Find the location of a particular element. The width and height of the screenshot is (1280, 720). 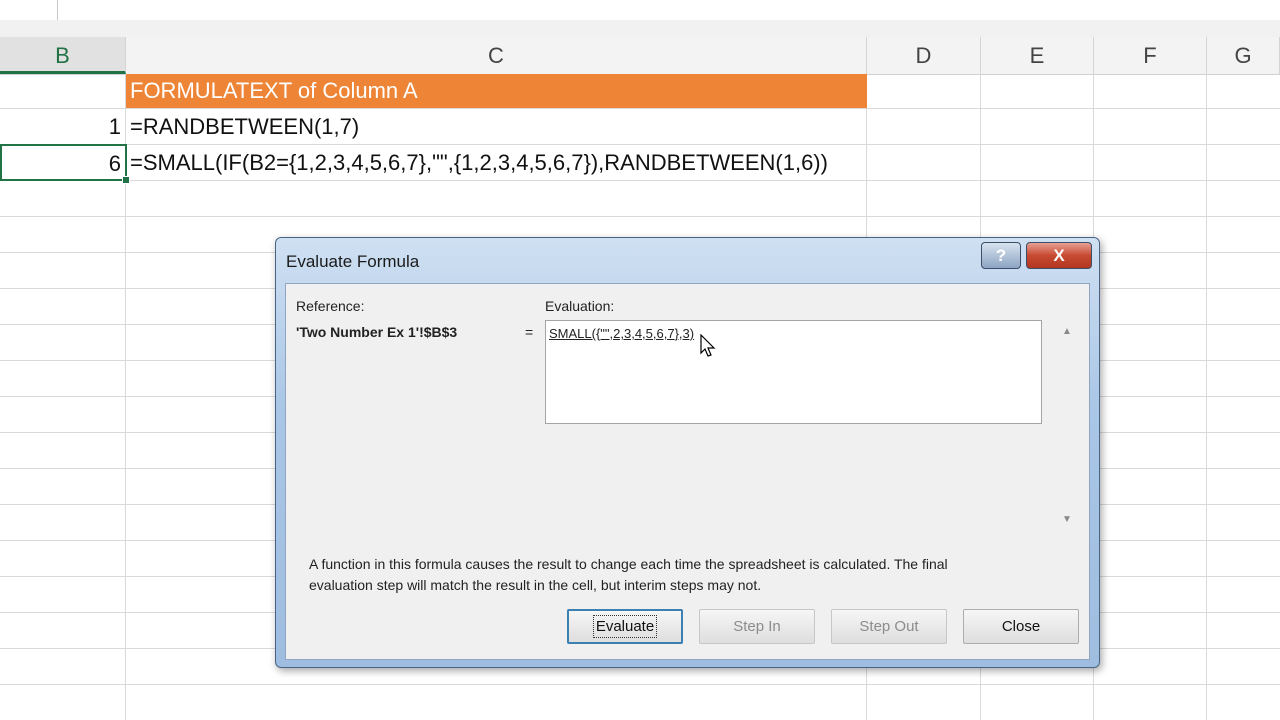

dialog-close-x-button: X is located at coordinates (1059, 255).